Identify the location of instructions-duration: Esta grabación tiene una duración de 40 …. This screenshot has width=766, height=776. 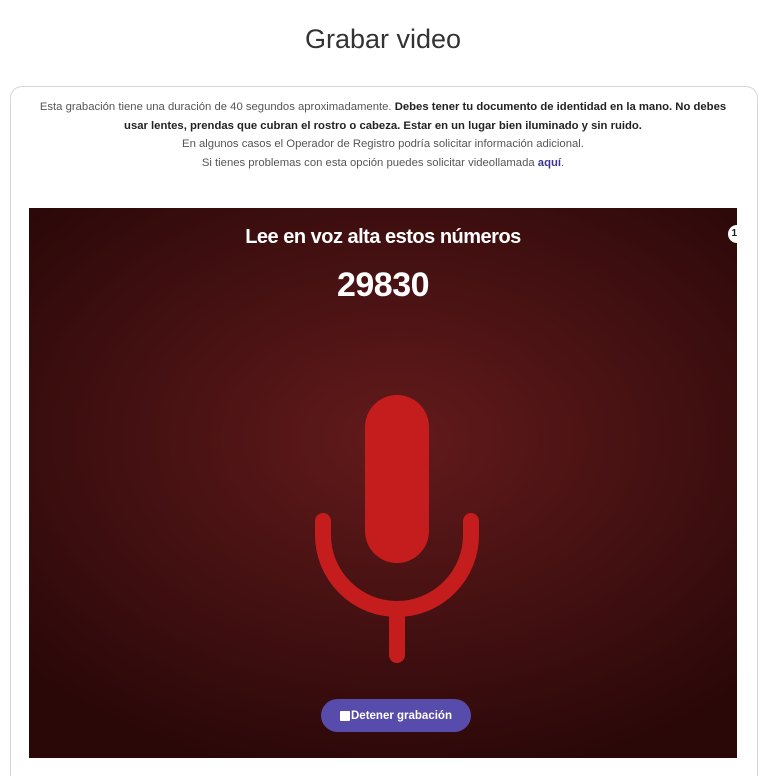
(215, 107).